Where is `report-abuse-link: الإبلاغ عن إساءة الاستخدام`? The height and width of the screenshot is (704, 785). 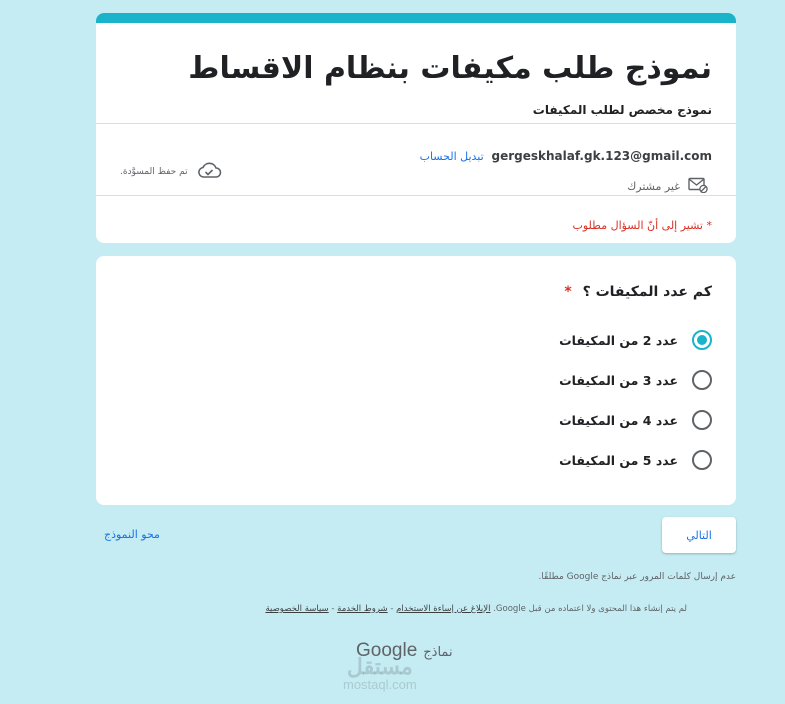 report-abuse-link: الإبلاغ عن إساءة الاستخدام is located at coordinates (443, 609).